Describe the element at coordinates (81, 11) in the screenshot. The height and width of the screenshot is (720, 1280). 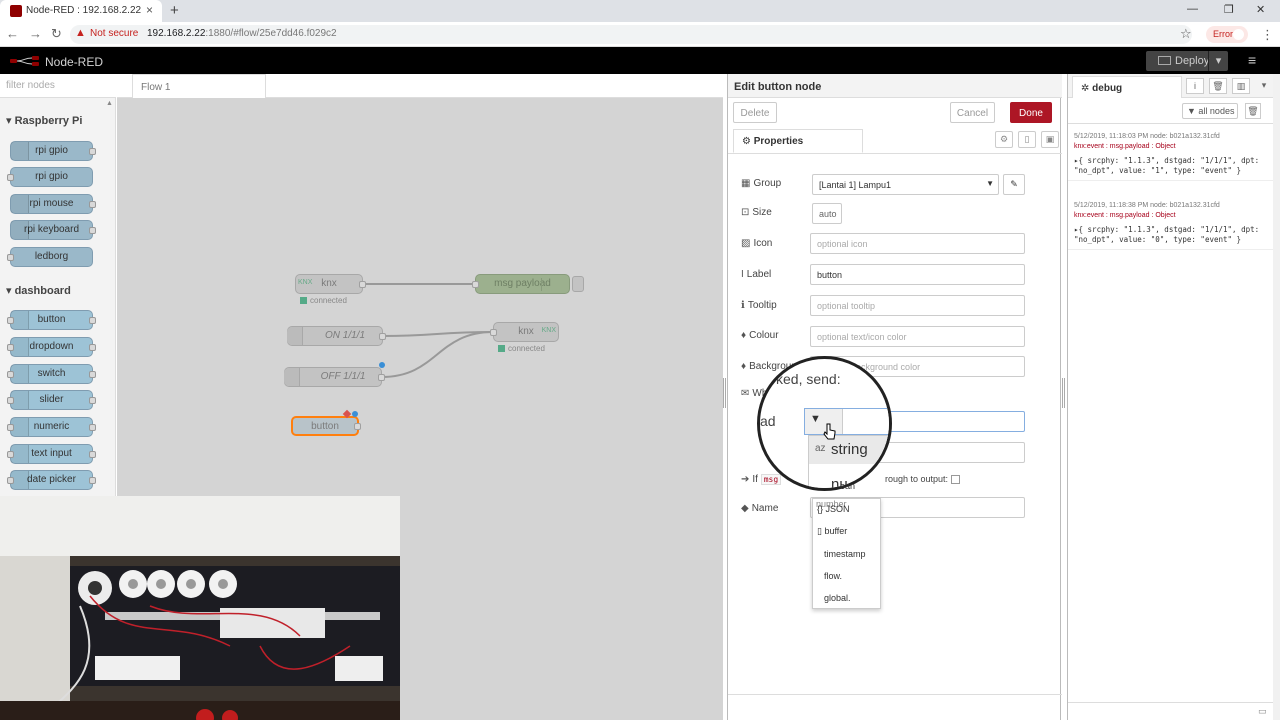
I see `browser-tab: Node-RED : 192.168.2.22 ×` at that location.